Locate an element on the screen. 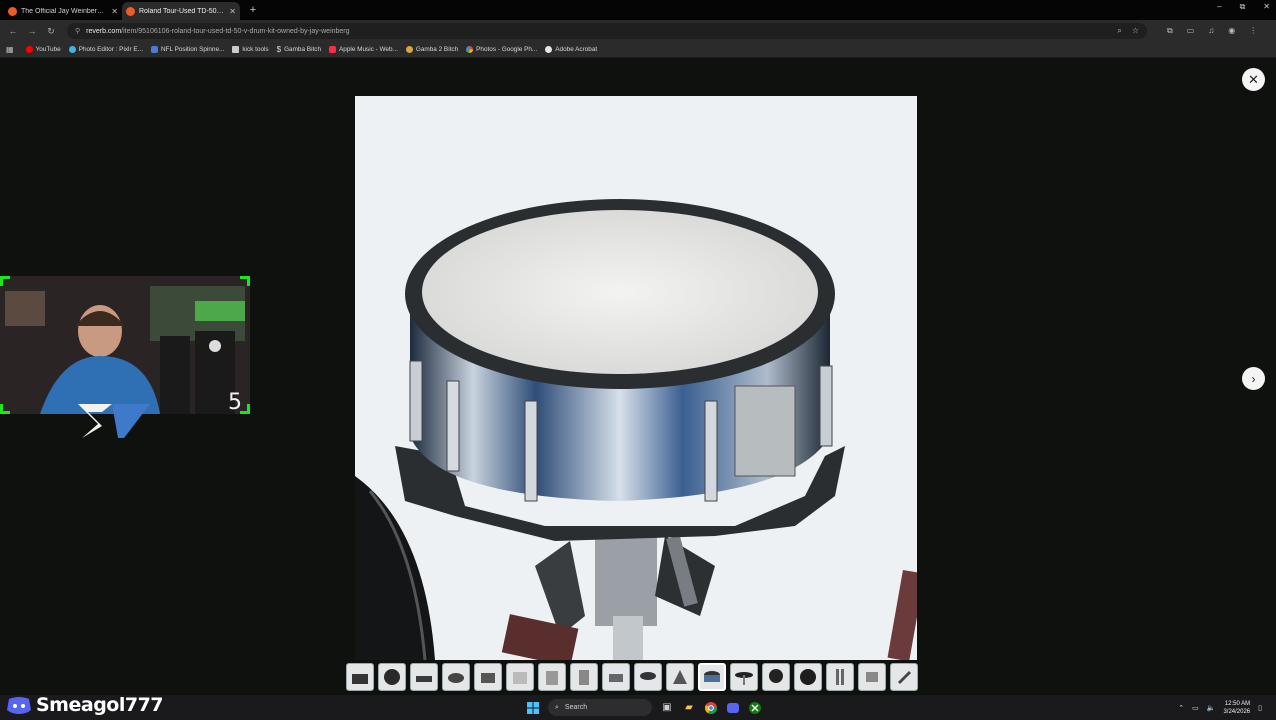 Image resolution: width=1276 pixels, height=720 pixels. bookmark-star-icon: ☆ is located at coordinates (1135, 31).